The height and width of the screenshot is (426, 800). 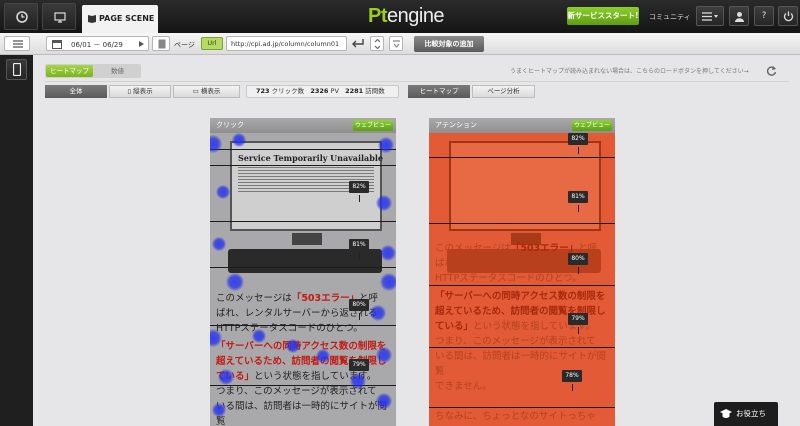 I want to click on reload-button, so click(x=377, y=43).